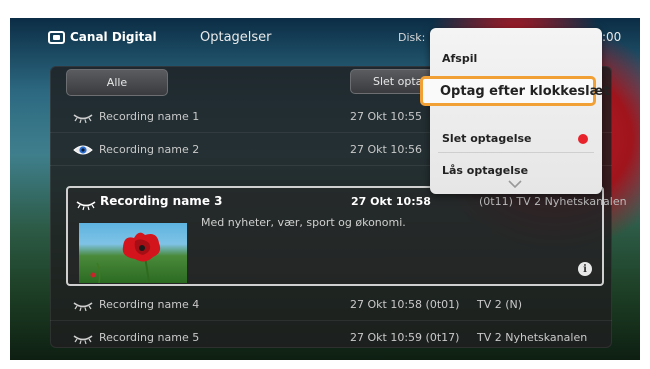 The height and width of the screenshot is (369, 650). What do you see at coordinates (405, 304) in the screenshot?
I see `recording-date: 27 Okt 10:58 (0t01)` at bounding box center [405, 304].